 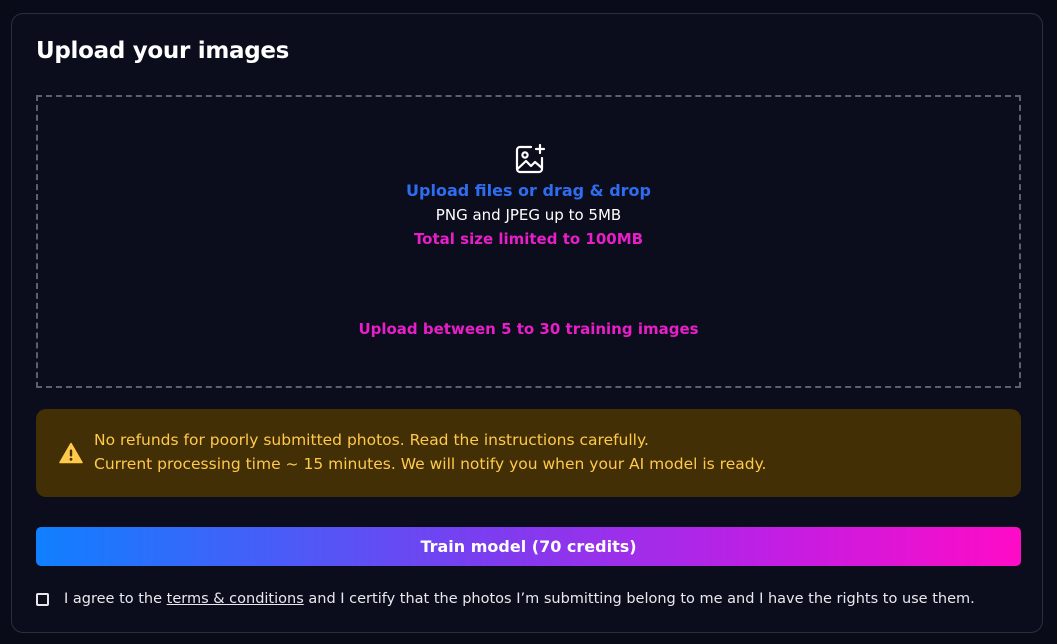 I want to click on page-title: Upload your images, so click(x=163, y=51).